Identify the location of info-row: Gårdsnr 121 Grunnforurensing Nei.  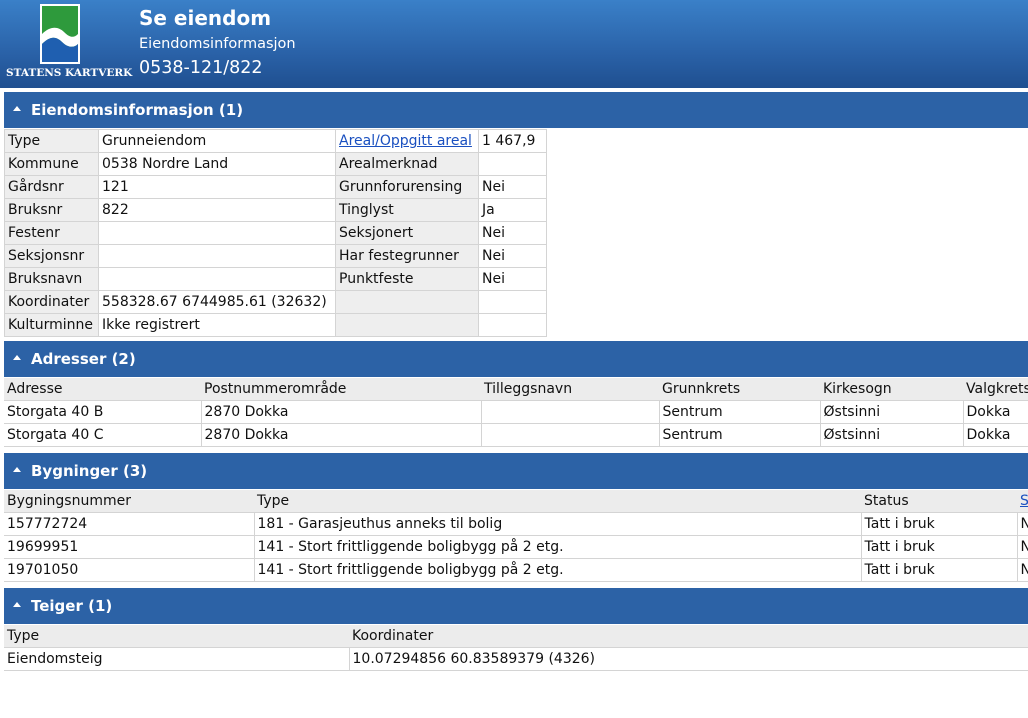
(275, 187).